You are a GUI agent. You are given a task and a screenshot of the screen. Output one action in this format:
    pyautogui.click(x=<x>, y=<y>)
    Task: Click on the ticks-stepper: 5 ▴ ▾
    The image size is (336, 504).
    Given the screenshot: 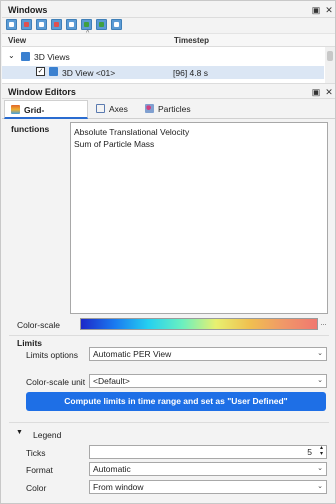 What is the action you would take?
    pyautogui.click(x=208, y=452)
    